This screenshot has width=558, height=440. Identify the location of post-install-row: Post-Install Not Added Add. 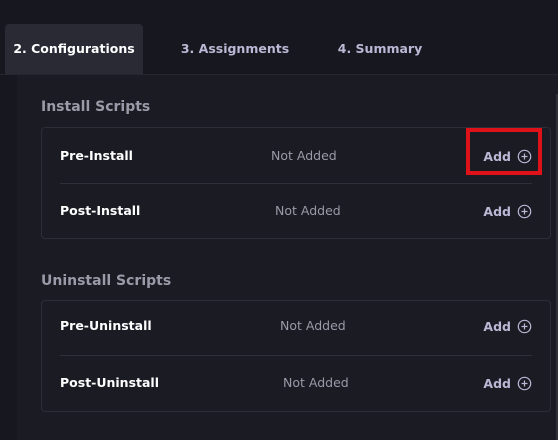
(296, 211).